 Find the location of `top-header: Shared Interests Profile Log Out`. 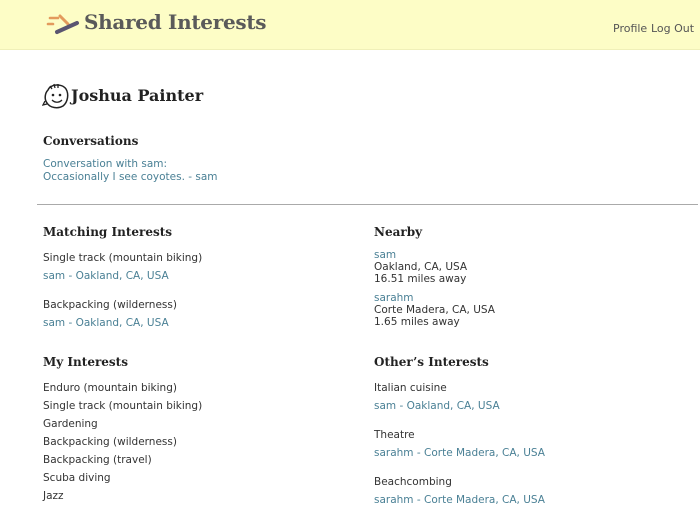

top-header: Shared Interests Profile Log Out is located at coordinates (350, 25).